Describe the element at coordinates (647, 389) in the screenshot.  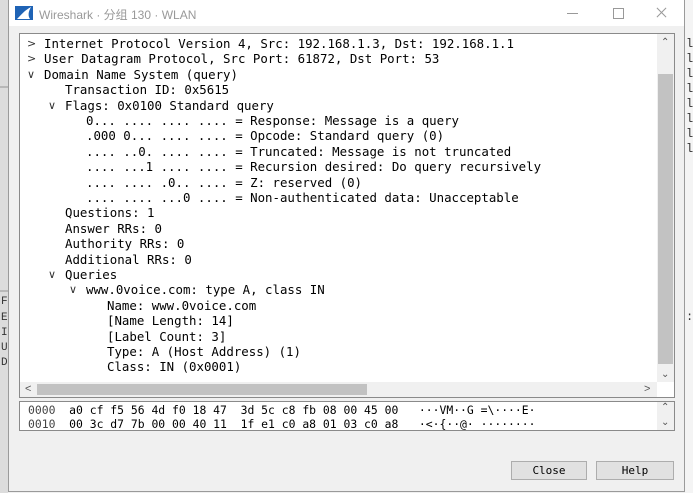
I see `scroll-right-arrow-icon: >` at that location.